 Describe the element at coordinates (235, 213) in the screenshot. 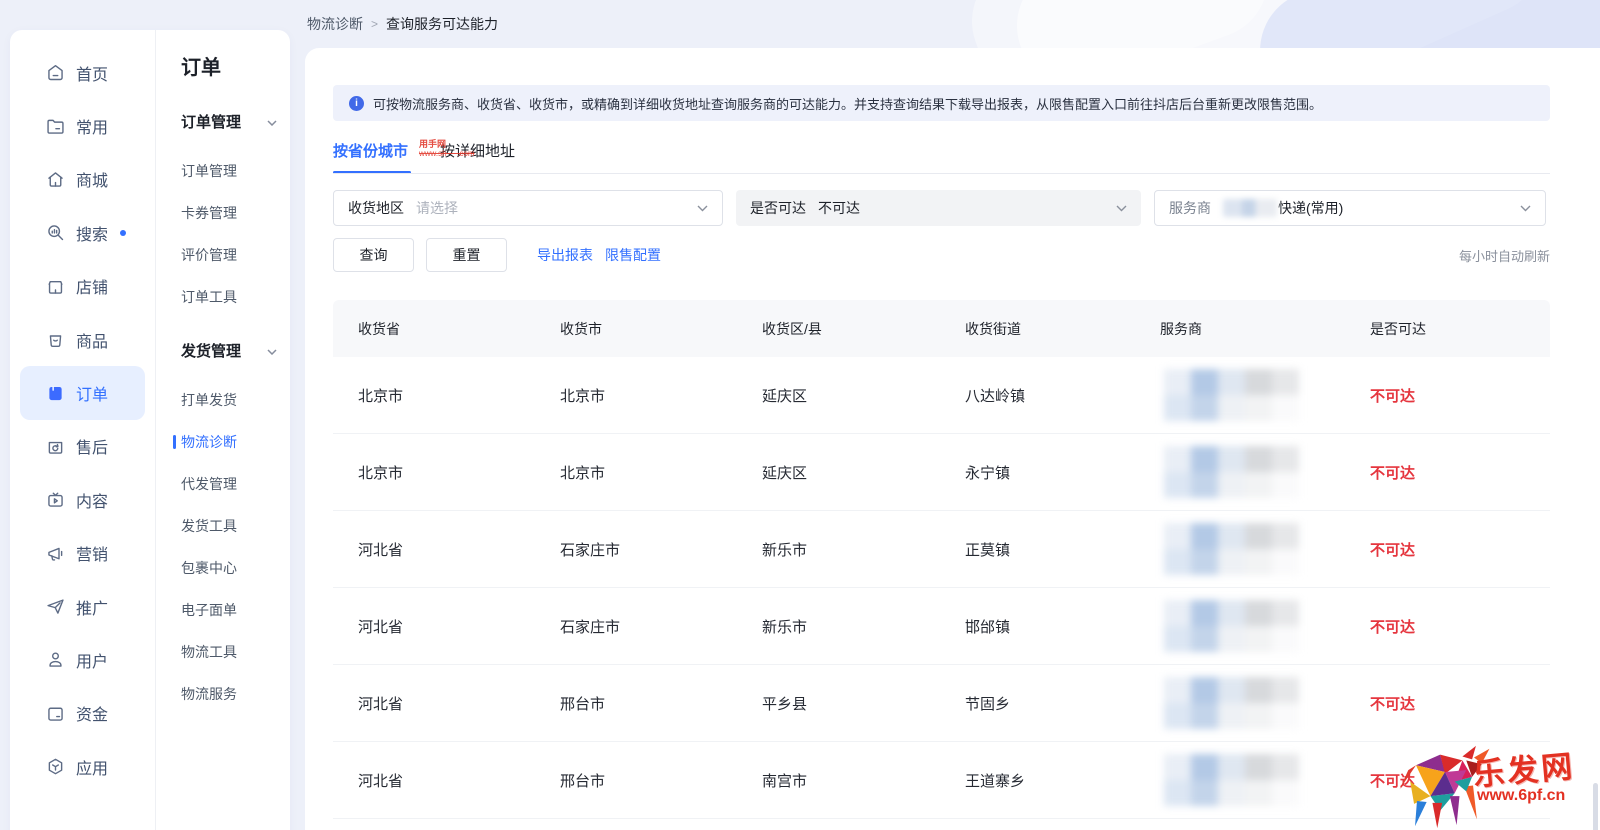

I see `submenu-item-coupon-management: 卡券管理` at that location.